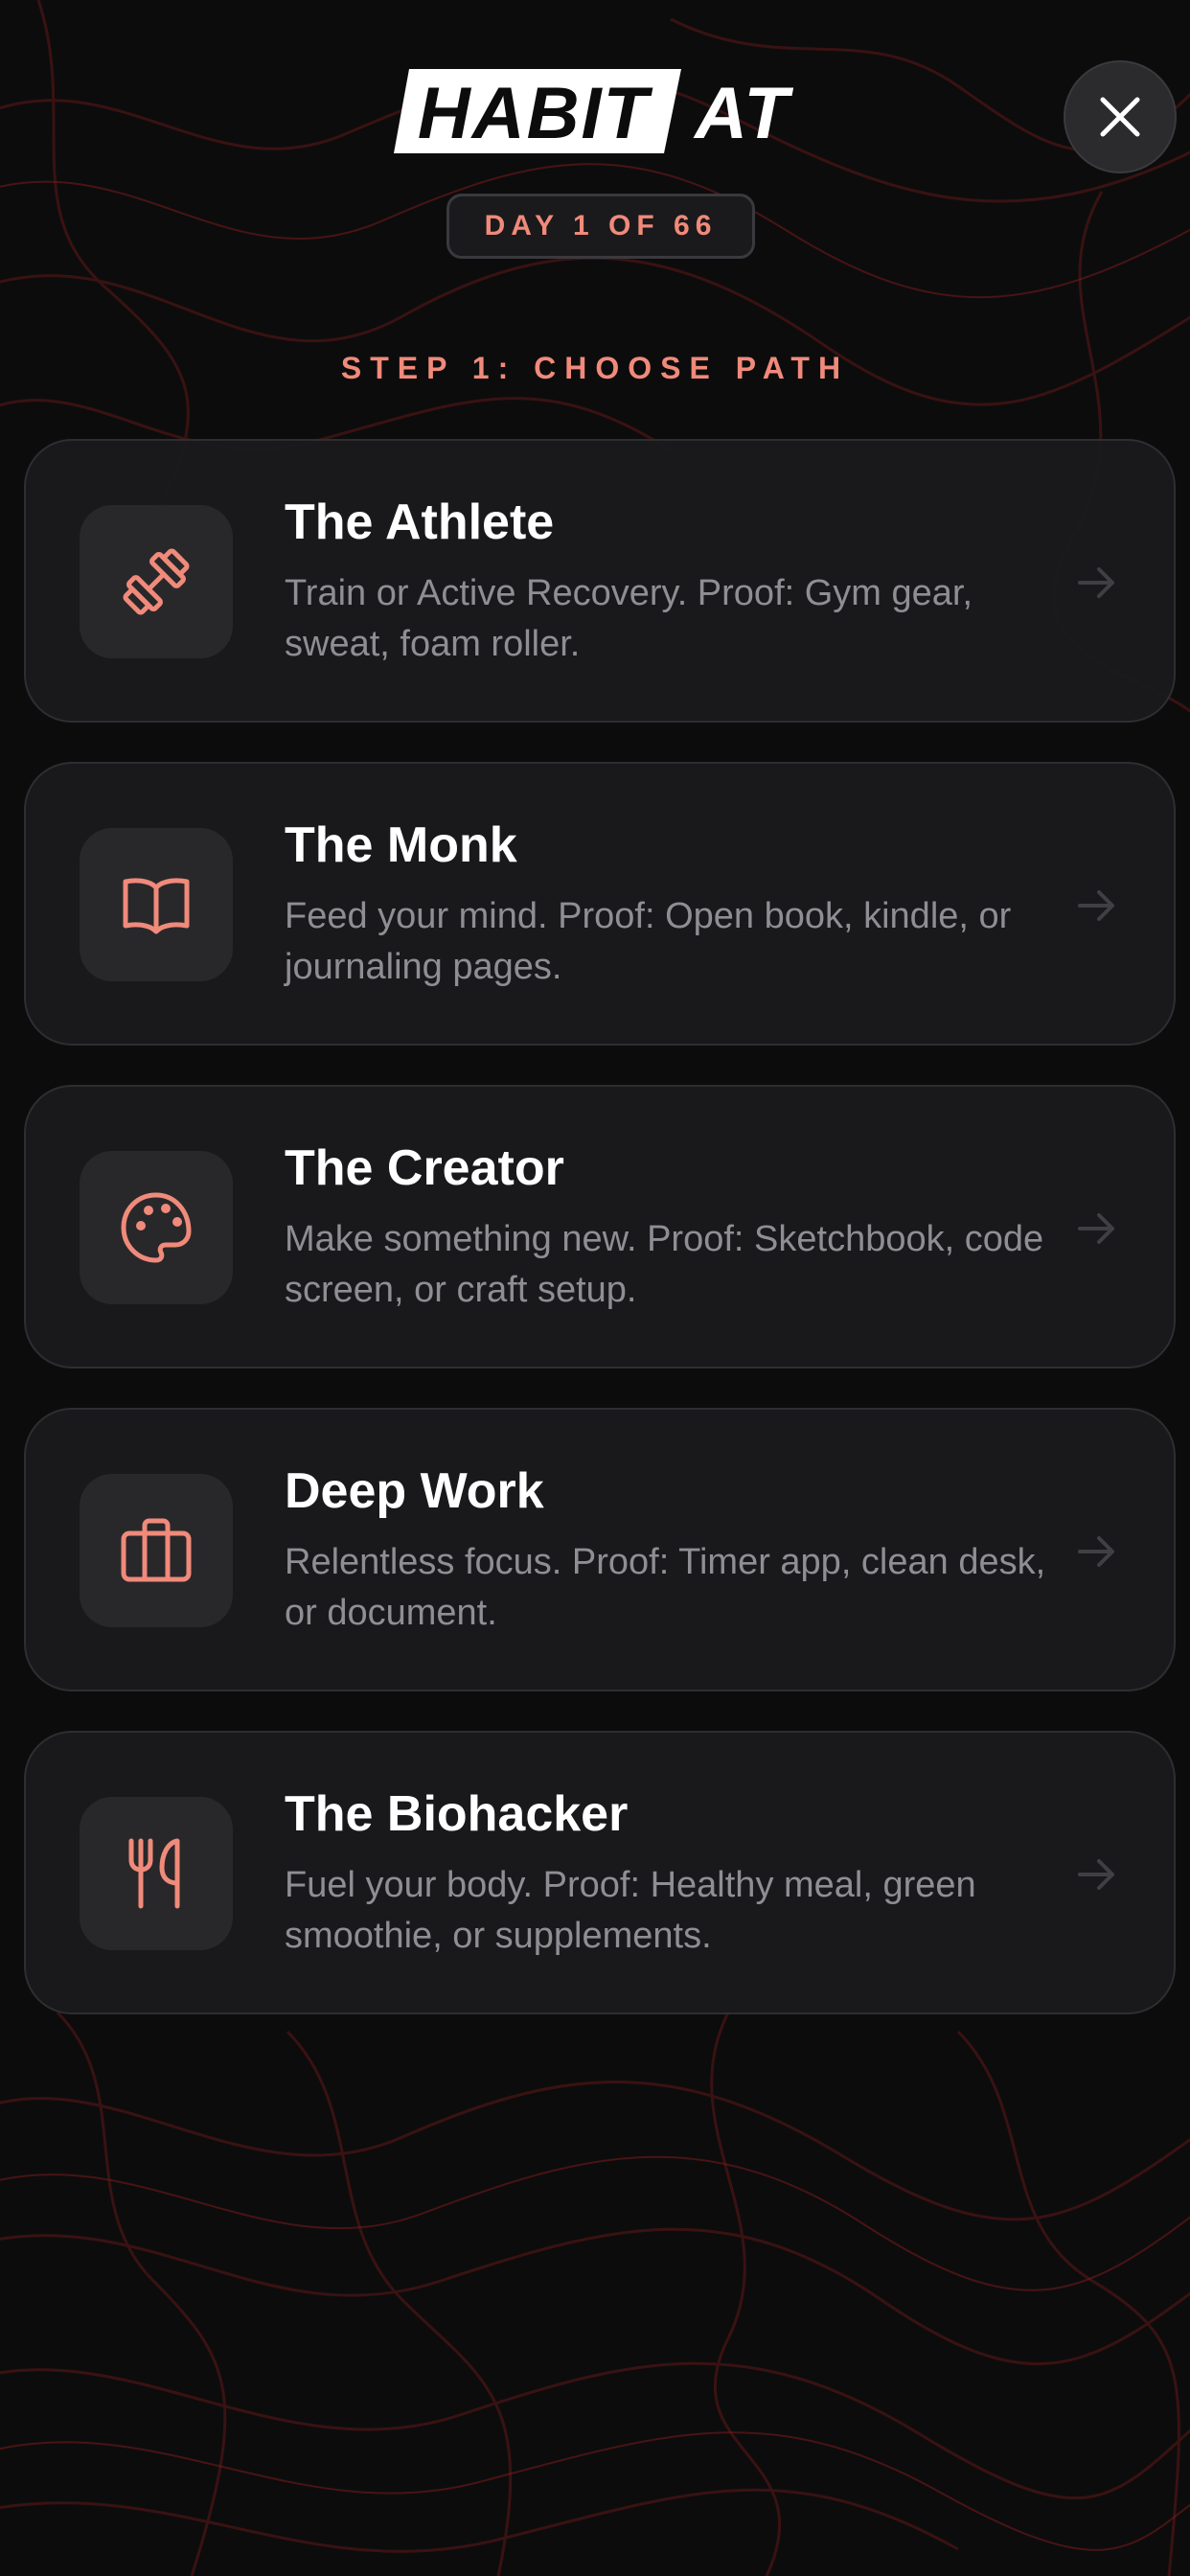  What do you see at coordinates (743, 114) in the screenshot?
I see `logo-text-right: AT` at bounding box center [743, 114].